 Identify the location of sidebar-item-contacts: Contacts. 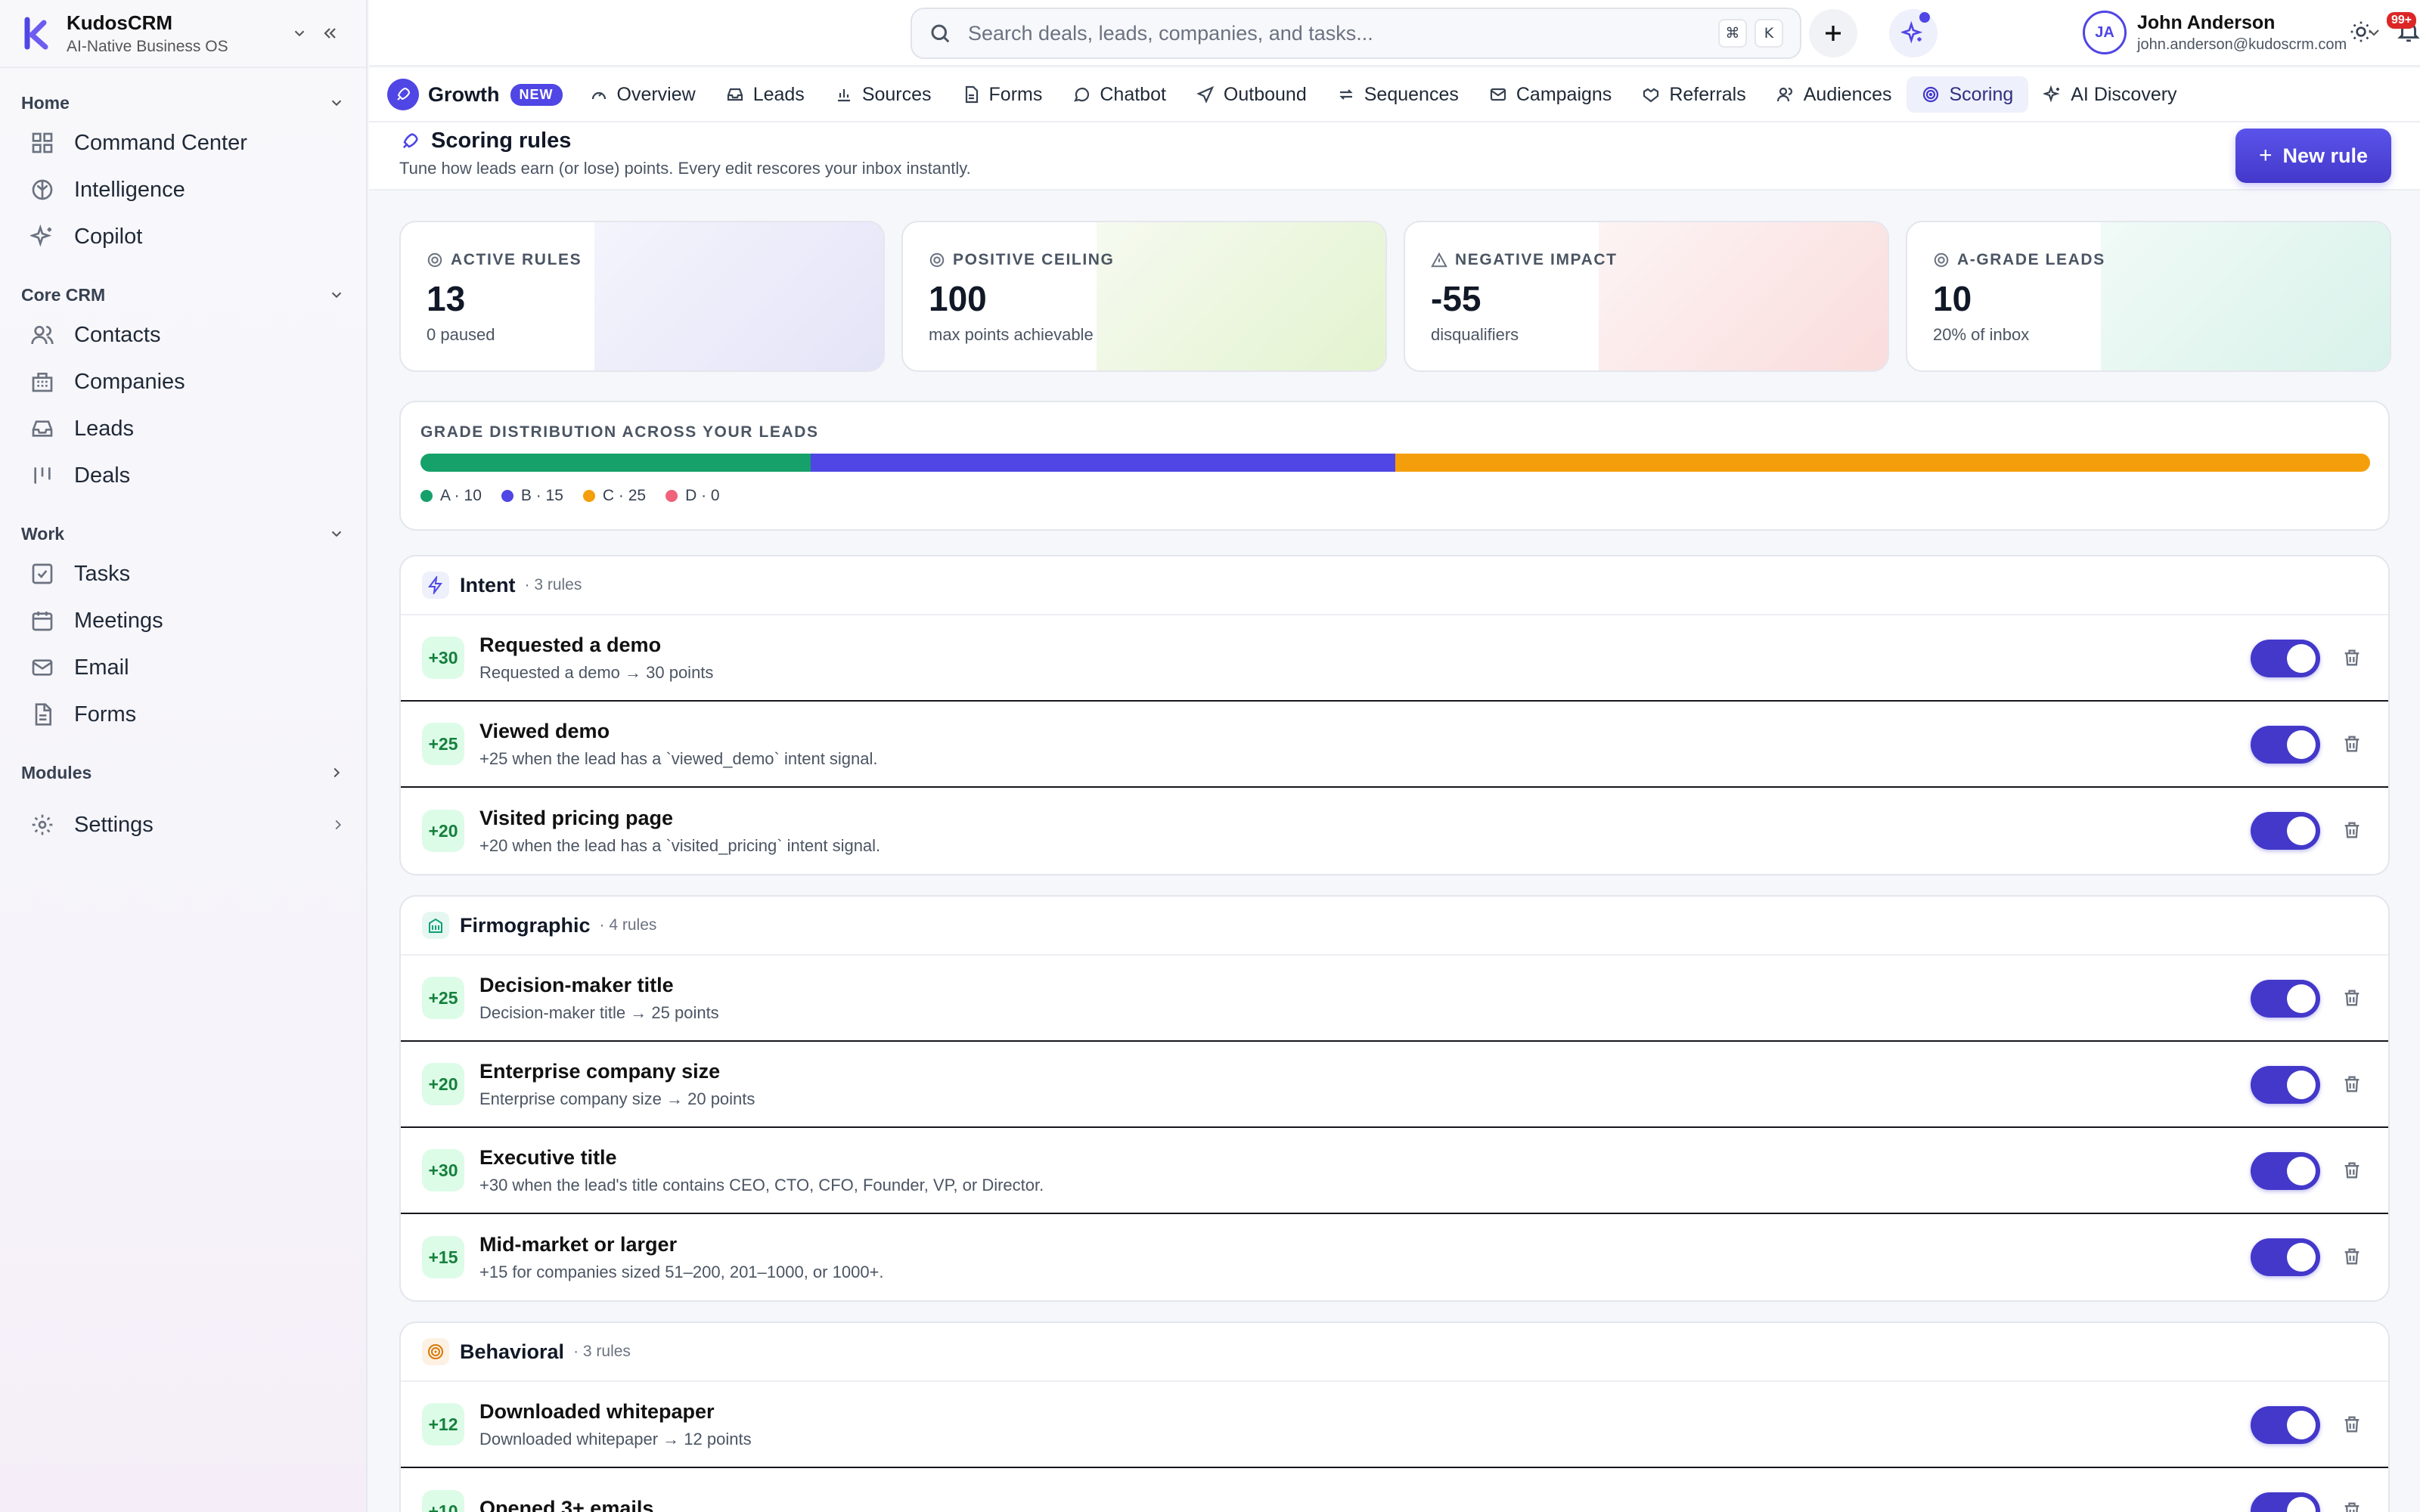
(183, 334).